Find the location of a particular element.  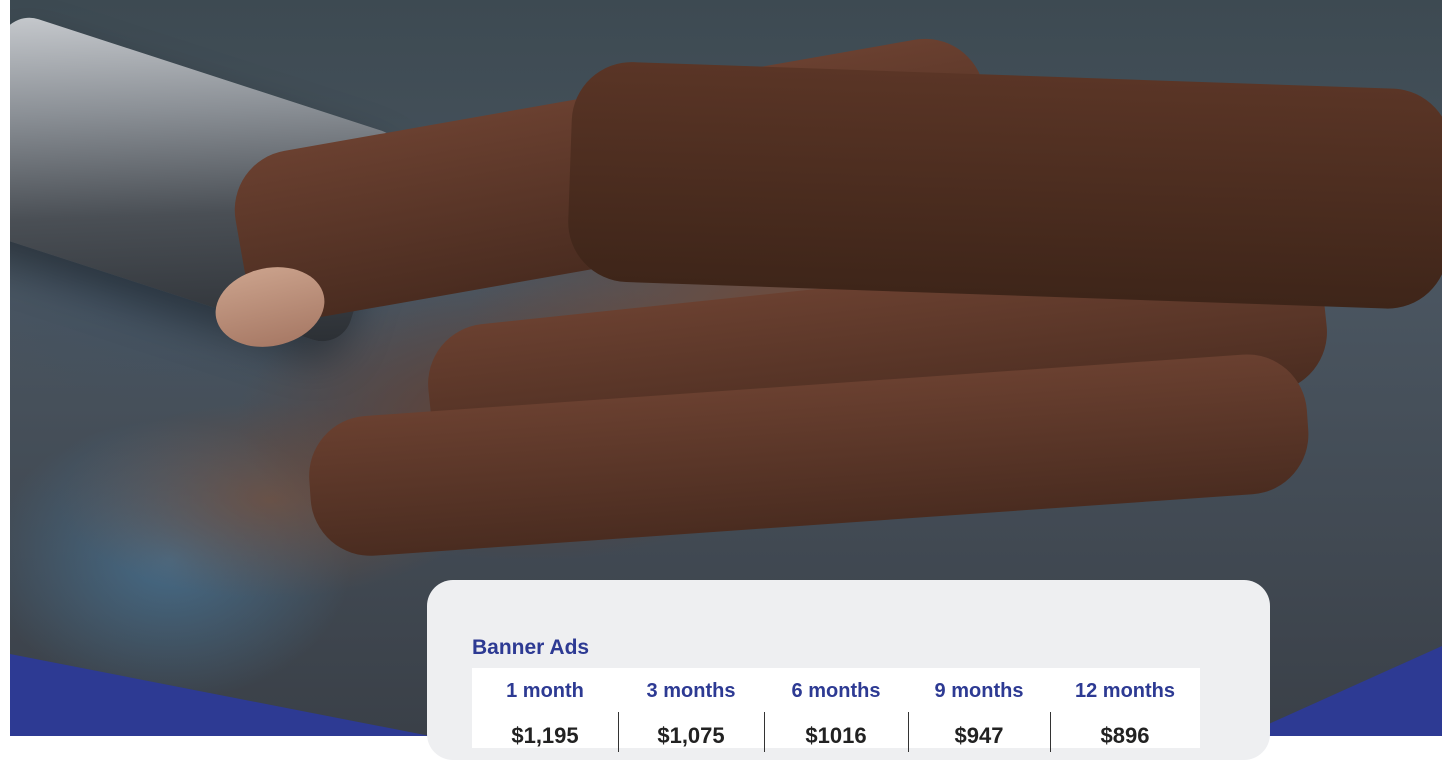

plan-6-months: 6 months $1016 is located at coordinates (836, 710).